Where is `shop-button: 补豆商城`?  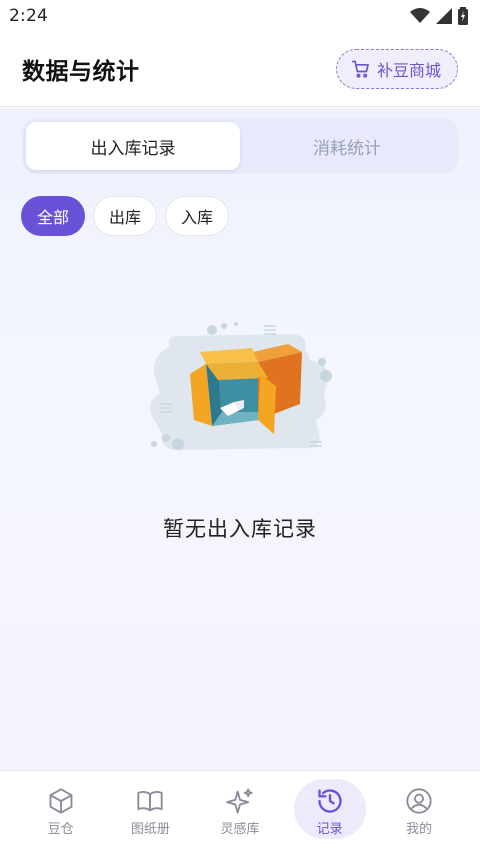
shop-button: 补豆商城 is located at coordinates (396, 69).